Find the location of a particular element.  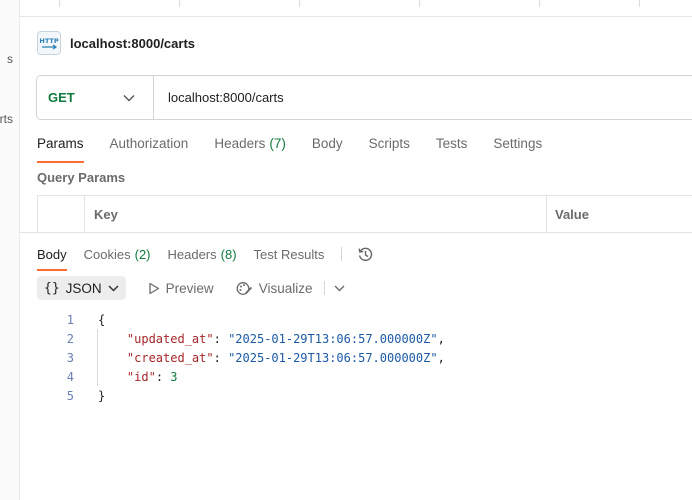

tab-tests: Tests is located at coordinates (452, 147).